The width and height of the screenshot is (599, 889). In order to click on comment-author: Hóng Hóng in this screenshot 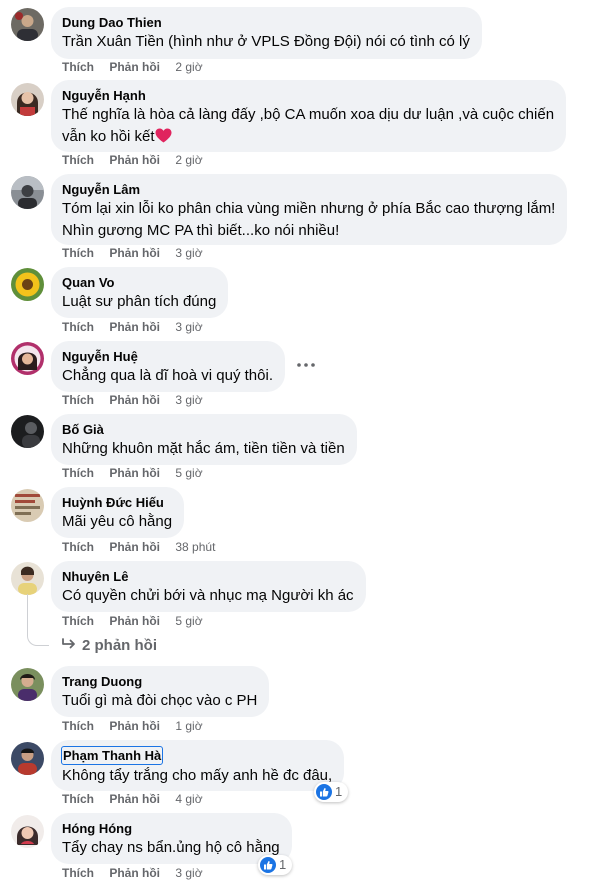, I will do `click(171, 828)`.